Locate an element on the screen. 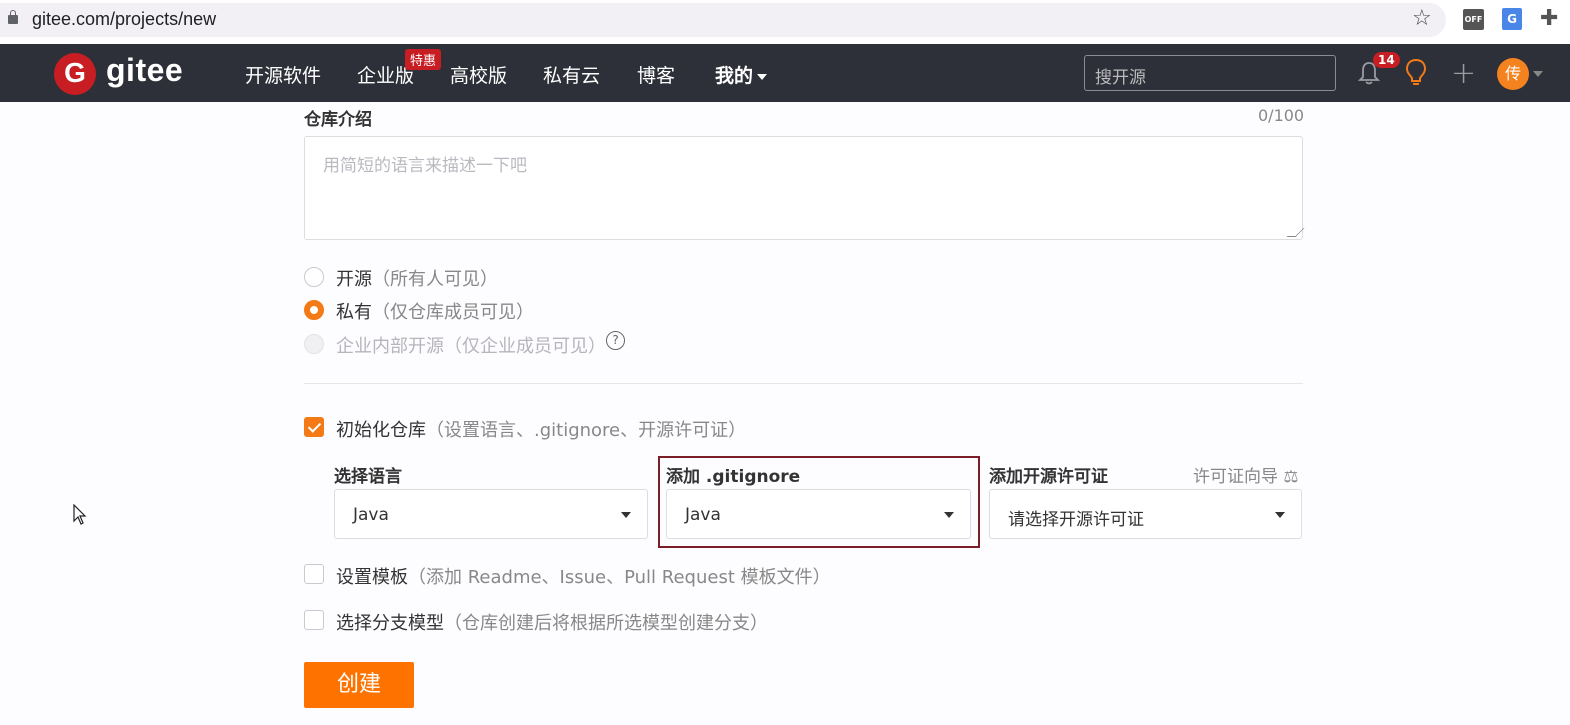  url-text: gitee.com/projects/new is located at coordinates (124, 19).